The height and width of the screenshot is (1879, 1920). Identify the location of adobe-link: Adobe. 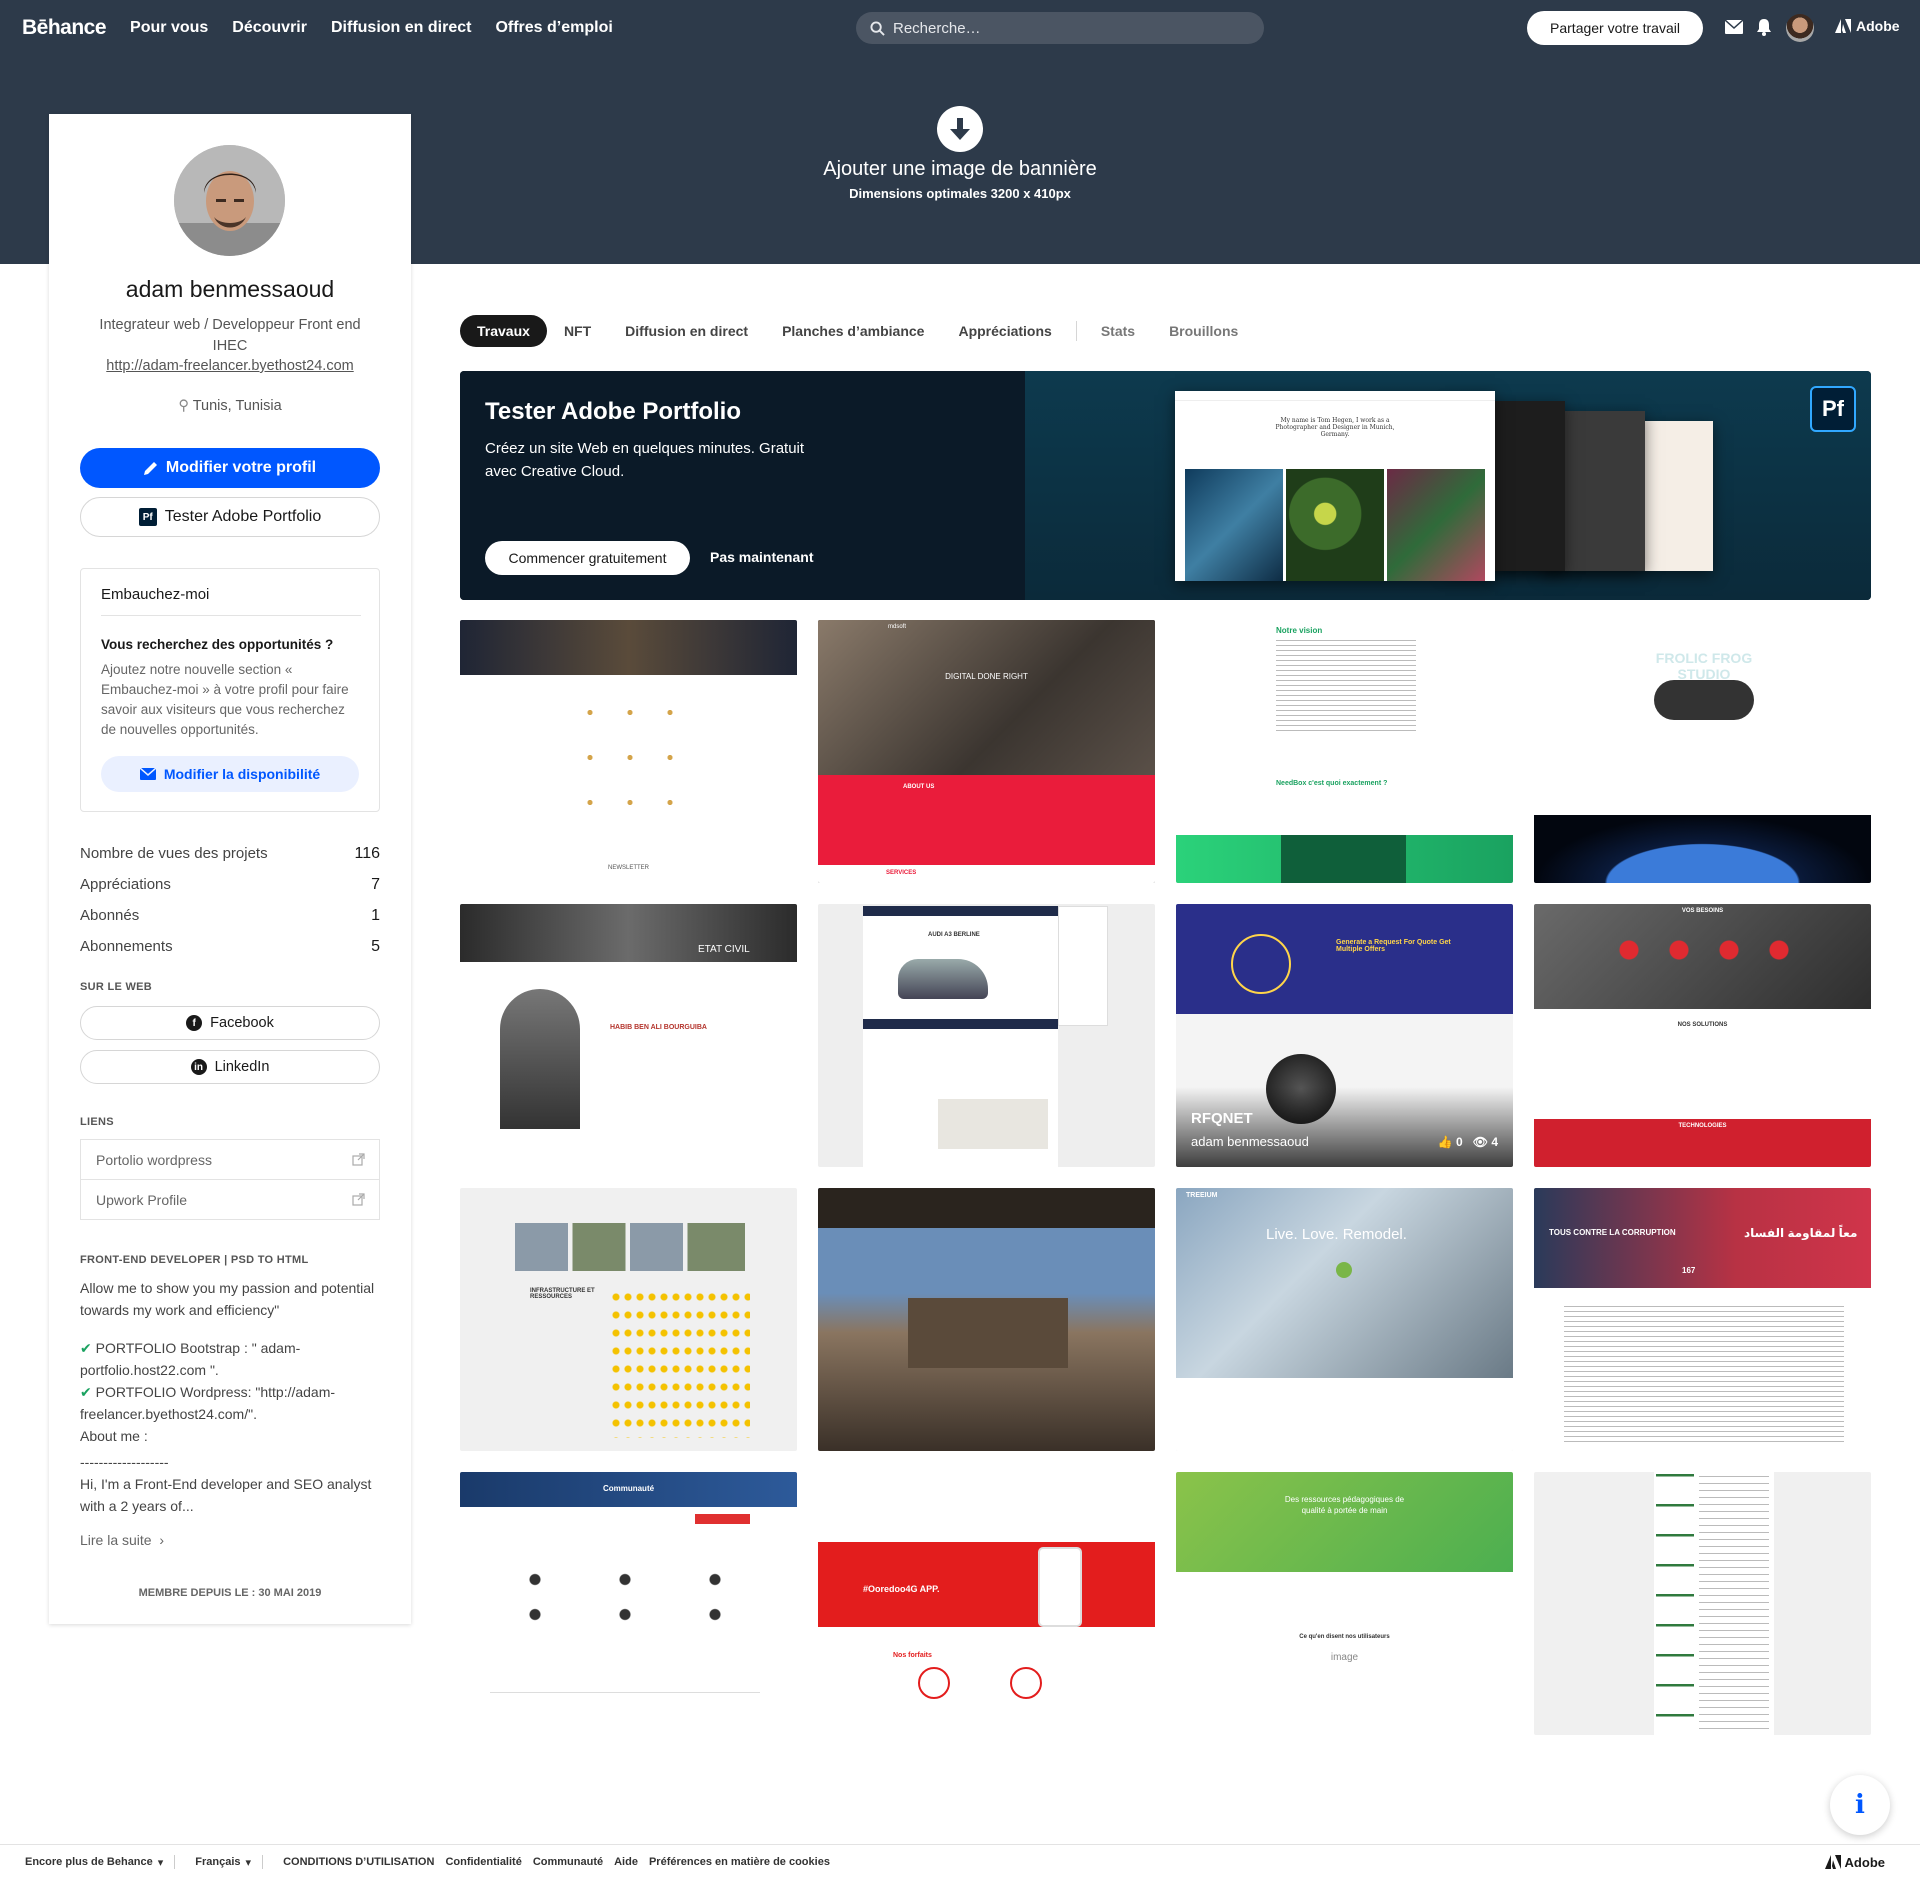
(1867, 26).